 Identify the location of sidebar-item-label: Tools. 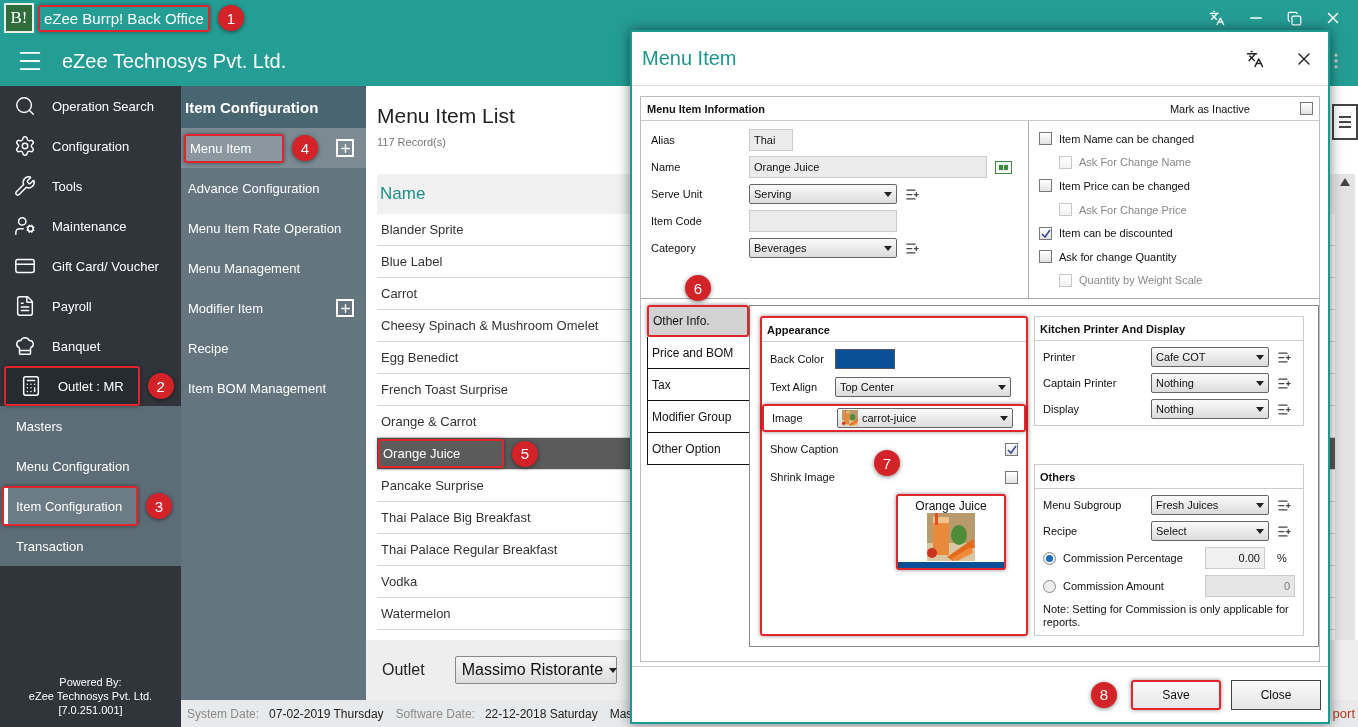
(67, 186).